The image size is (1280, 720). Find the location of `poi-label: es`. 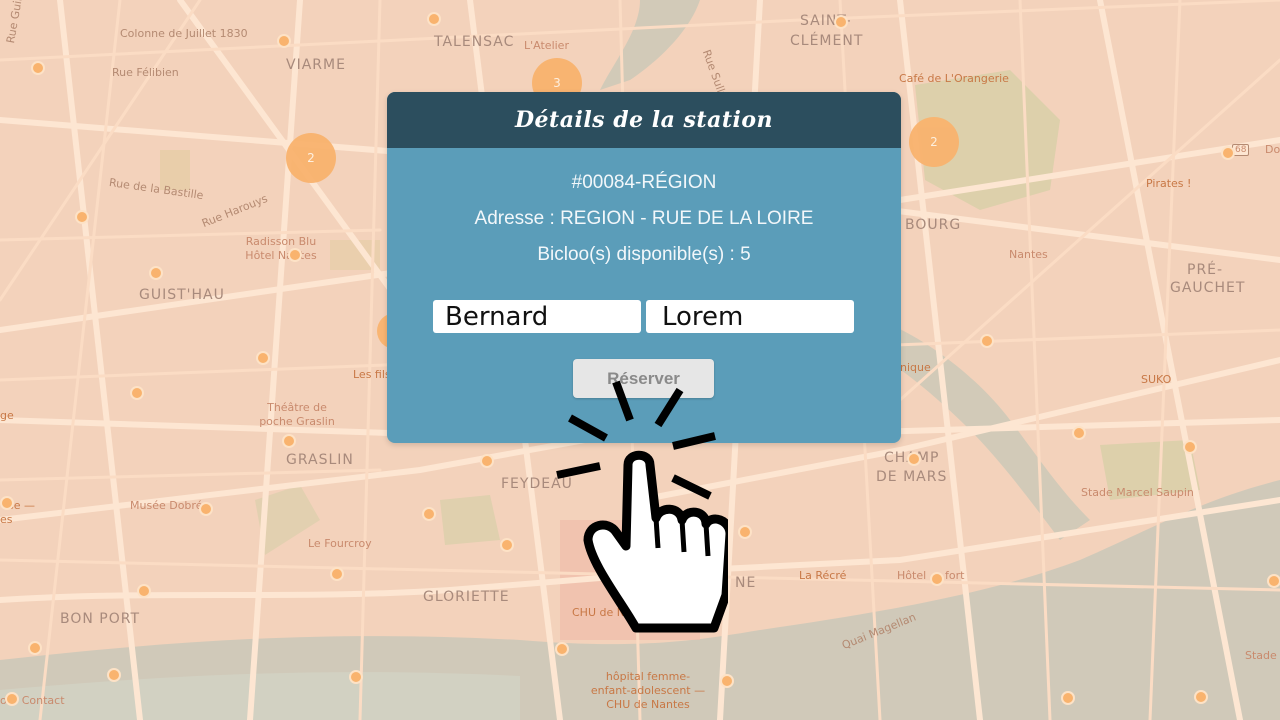

poi-label: es is located at coordinates (6, 519).